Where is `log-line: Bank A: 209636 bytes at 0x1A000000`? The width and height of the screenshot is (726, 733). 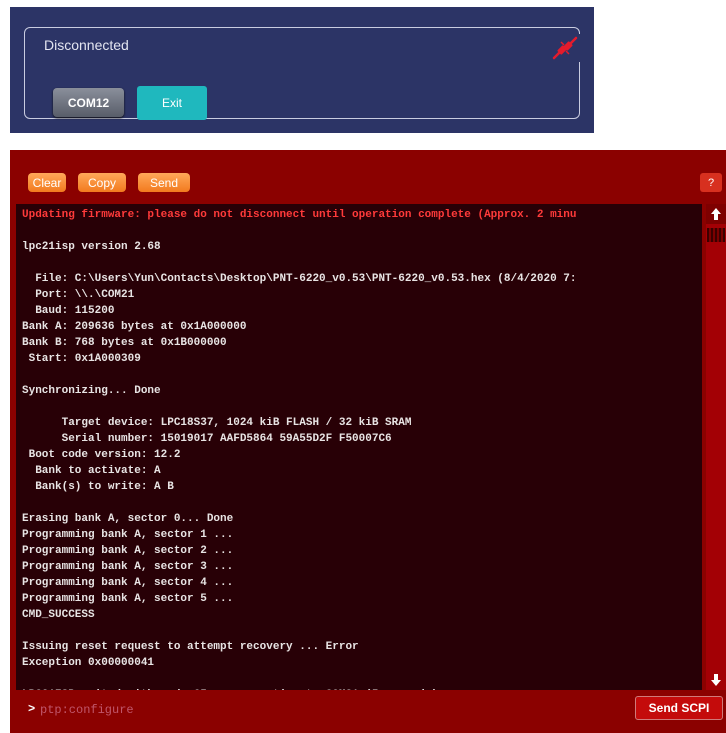 log-line: Bank A: 209636 bytes at 0x1A000000 is located at coordinates (134, 327).